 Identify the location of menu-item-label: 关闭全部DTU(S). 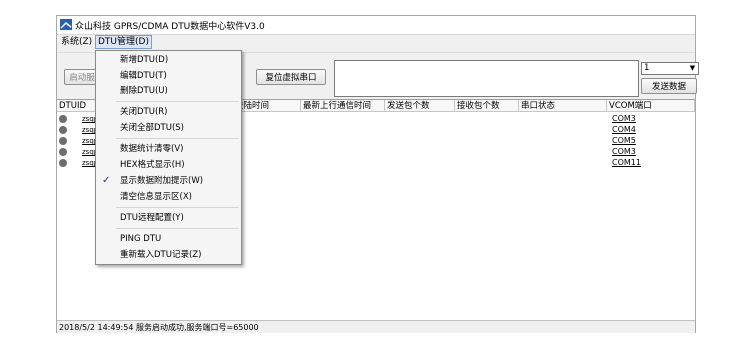
(152, 128).